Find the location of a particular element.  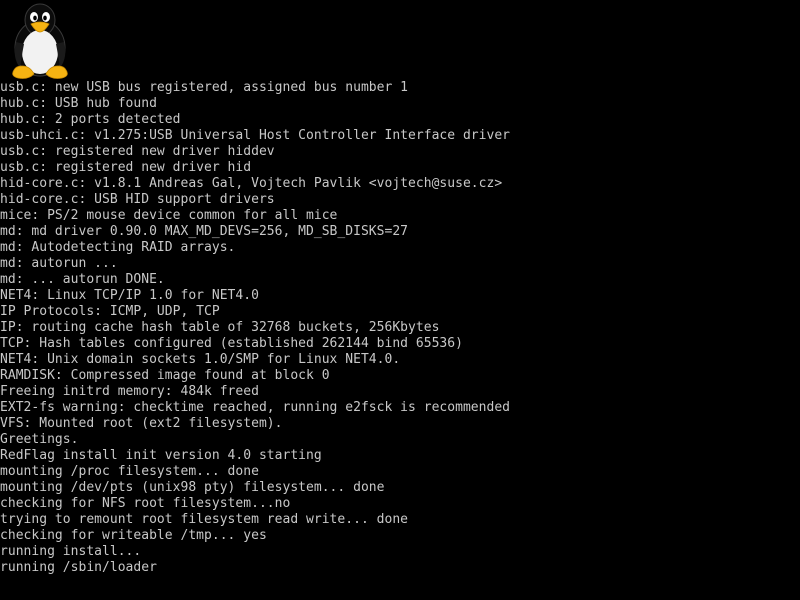

console-line: running /sbin/loader is located at coordinates (78, 567).